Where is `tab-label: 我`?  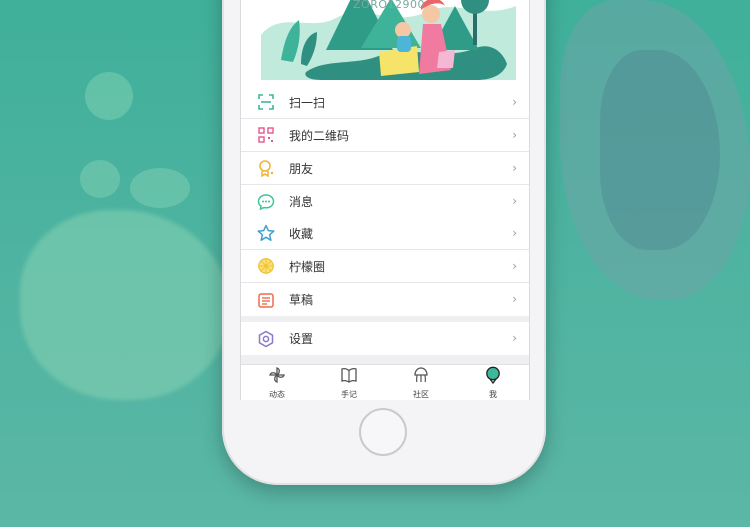
tab-label: 我 is located at coordinates (493, 394).